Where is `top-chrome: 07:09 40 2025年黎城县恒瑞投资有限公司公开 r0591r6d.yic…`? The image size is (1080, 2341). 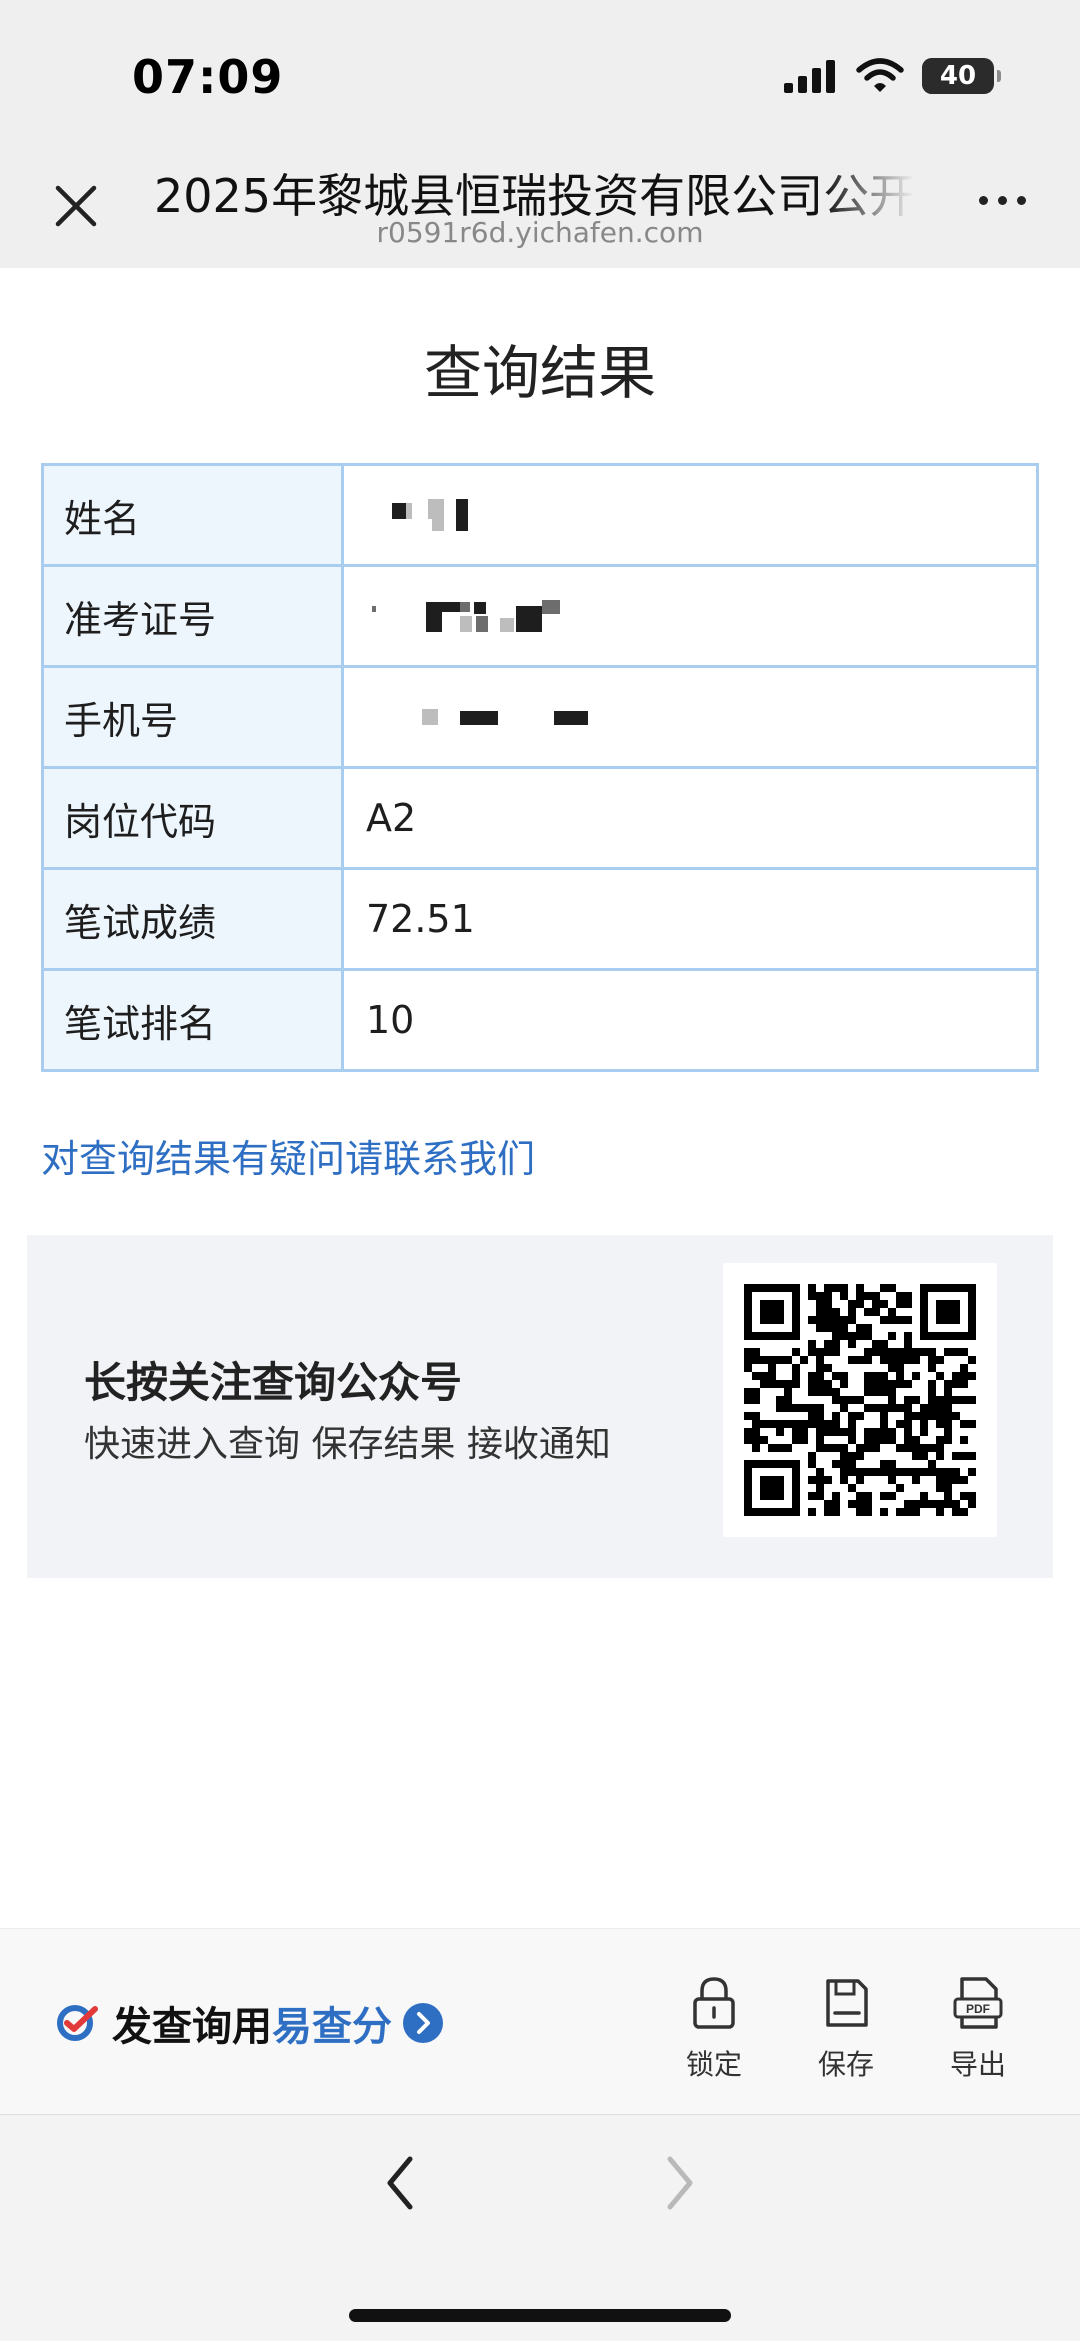 top-chrome: 07:09 40 2025年黎城县恒瑞投资有限公司公开 r0591r6d.yic… is located at coordinates (540, 134).